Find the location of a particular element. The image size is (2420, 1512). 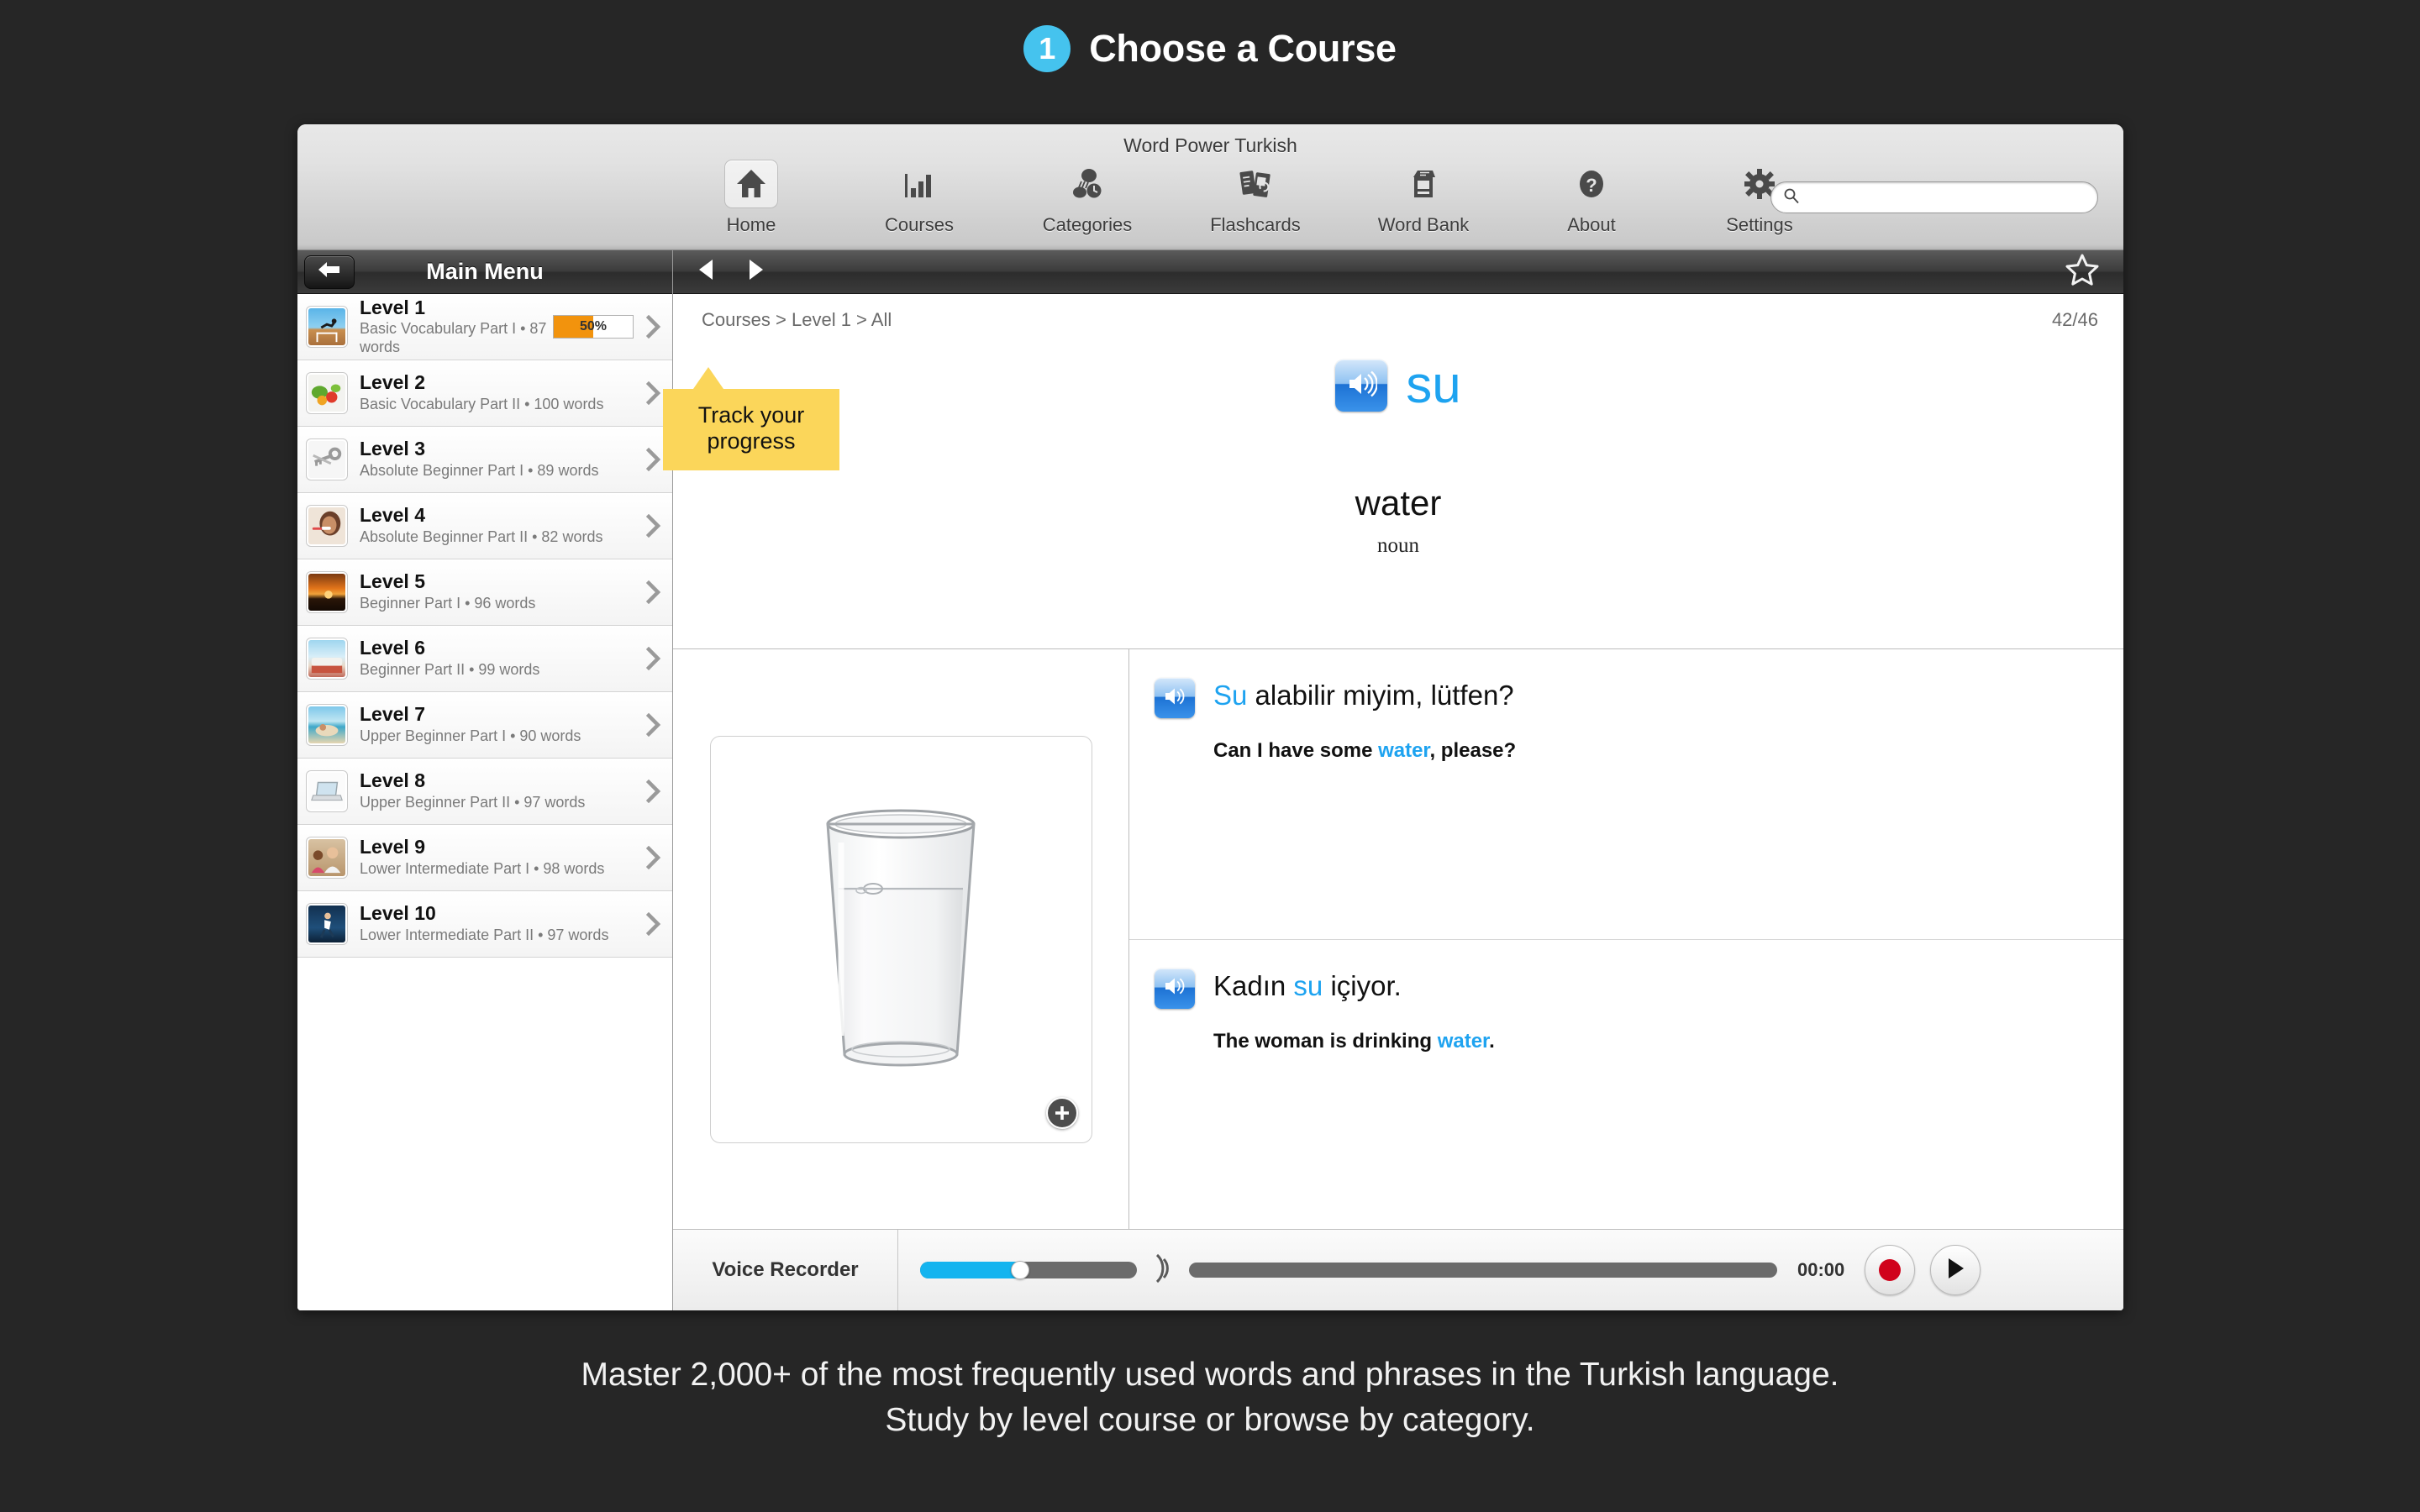

playback-progress-bar is located at coordinates (1483, 1270).